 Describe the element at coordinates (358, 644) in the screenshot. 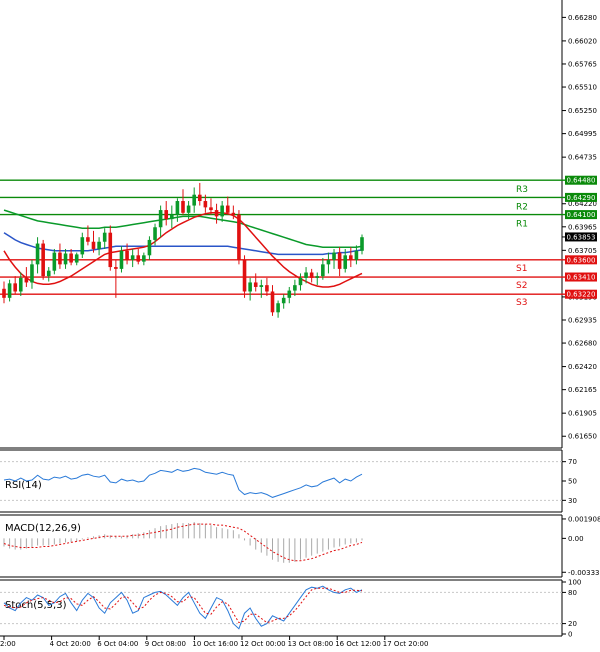

I see `time-tick-label: 16 Oct 12:00` at that location.